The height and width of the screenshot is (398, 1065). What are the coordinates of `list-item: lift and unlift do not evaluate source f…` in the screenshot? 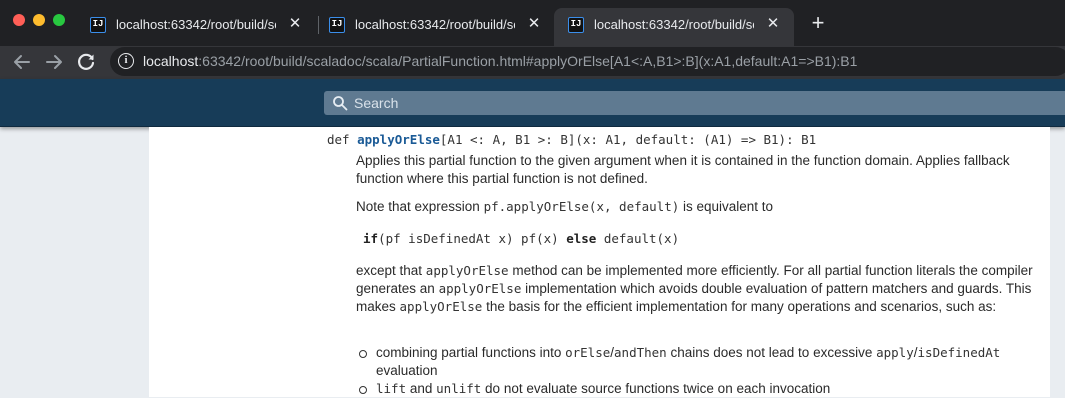 It's located at (696, 389).